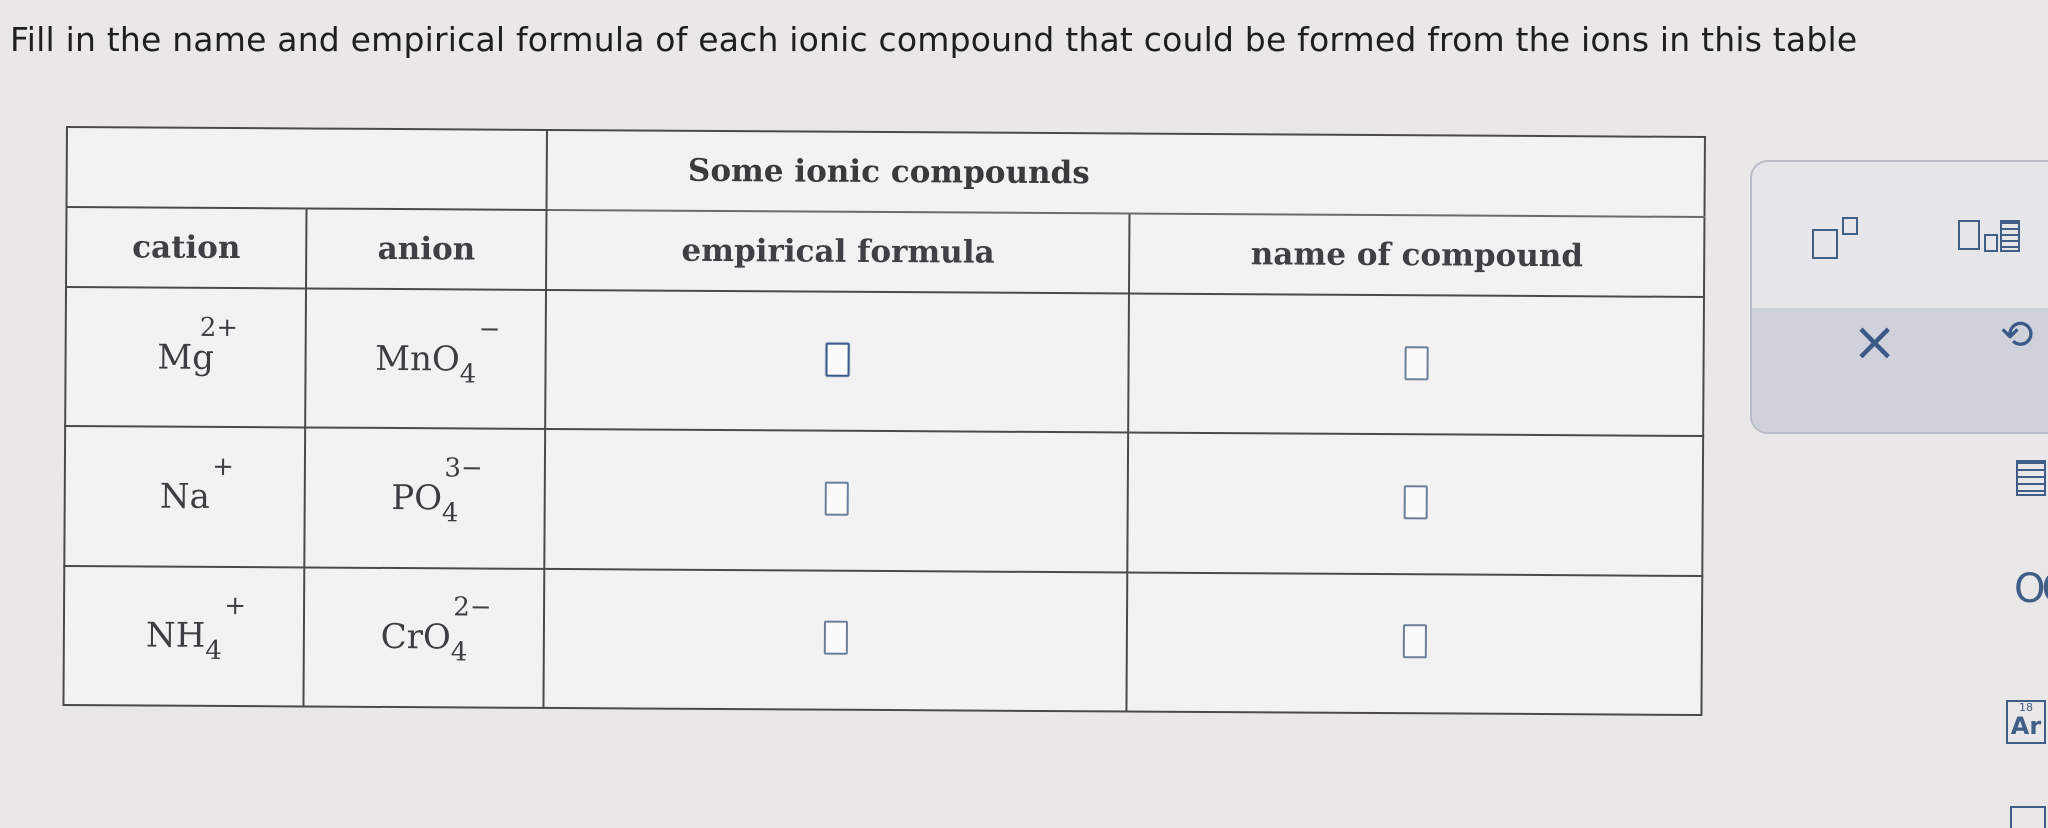  I want to click on subscript-box-icon, so click(1998, 240).